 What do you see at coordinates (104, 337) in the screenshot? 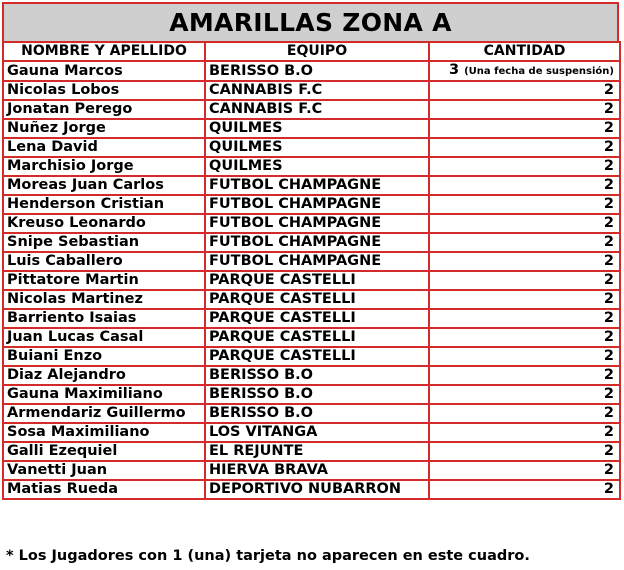
I see `player-name: Juan Lucas Casal` at bounding box center [104, 337].